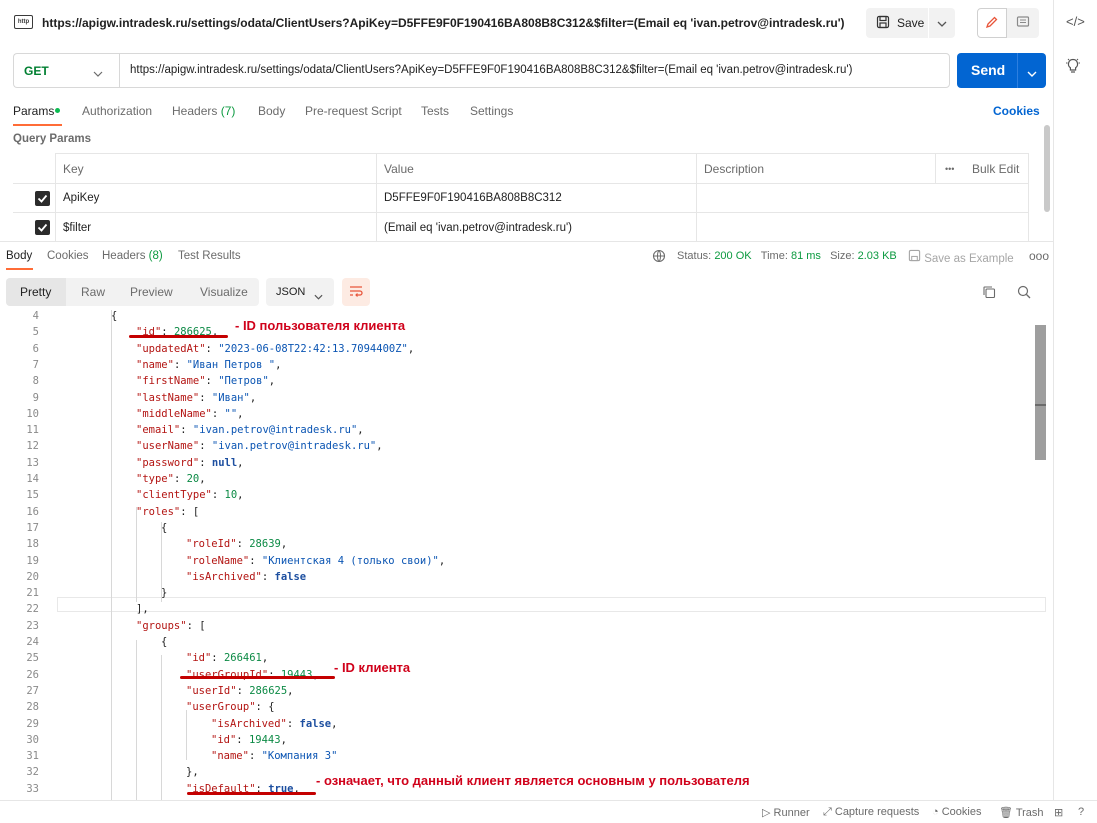 The image size is (1097, 823). I want to click on trash-label: Trash, so click(1029, 813).